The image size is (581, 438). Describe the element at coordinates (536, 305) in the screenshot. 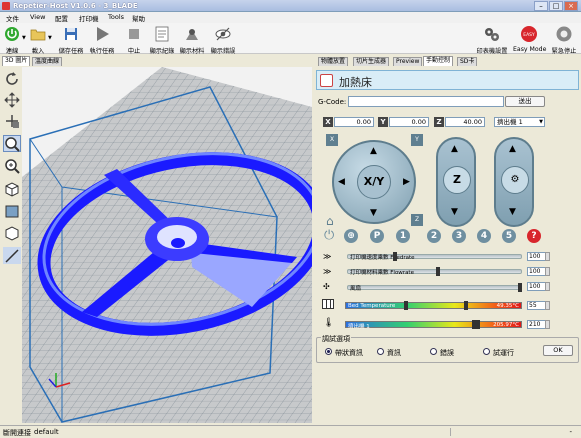

I see `bed-target-value: 55` at that location.